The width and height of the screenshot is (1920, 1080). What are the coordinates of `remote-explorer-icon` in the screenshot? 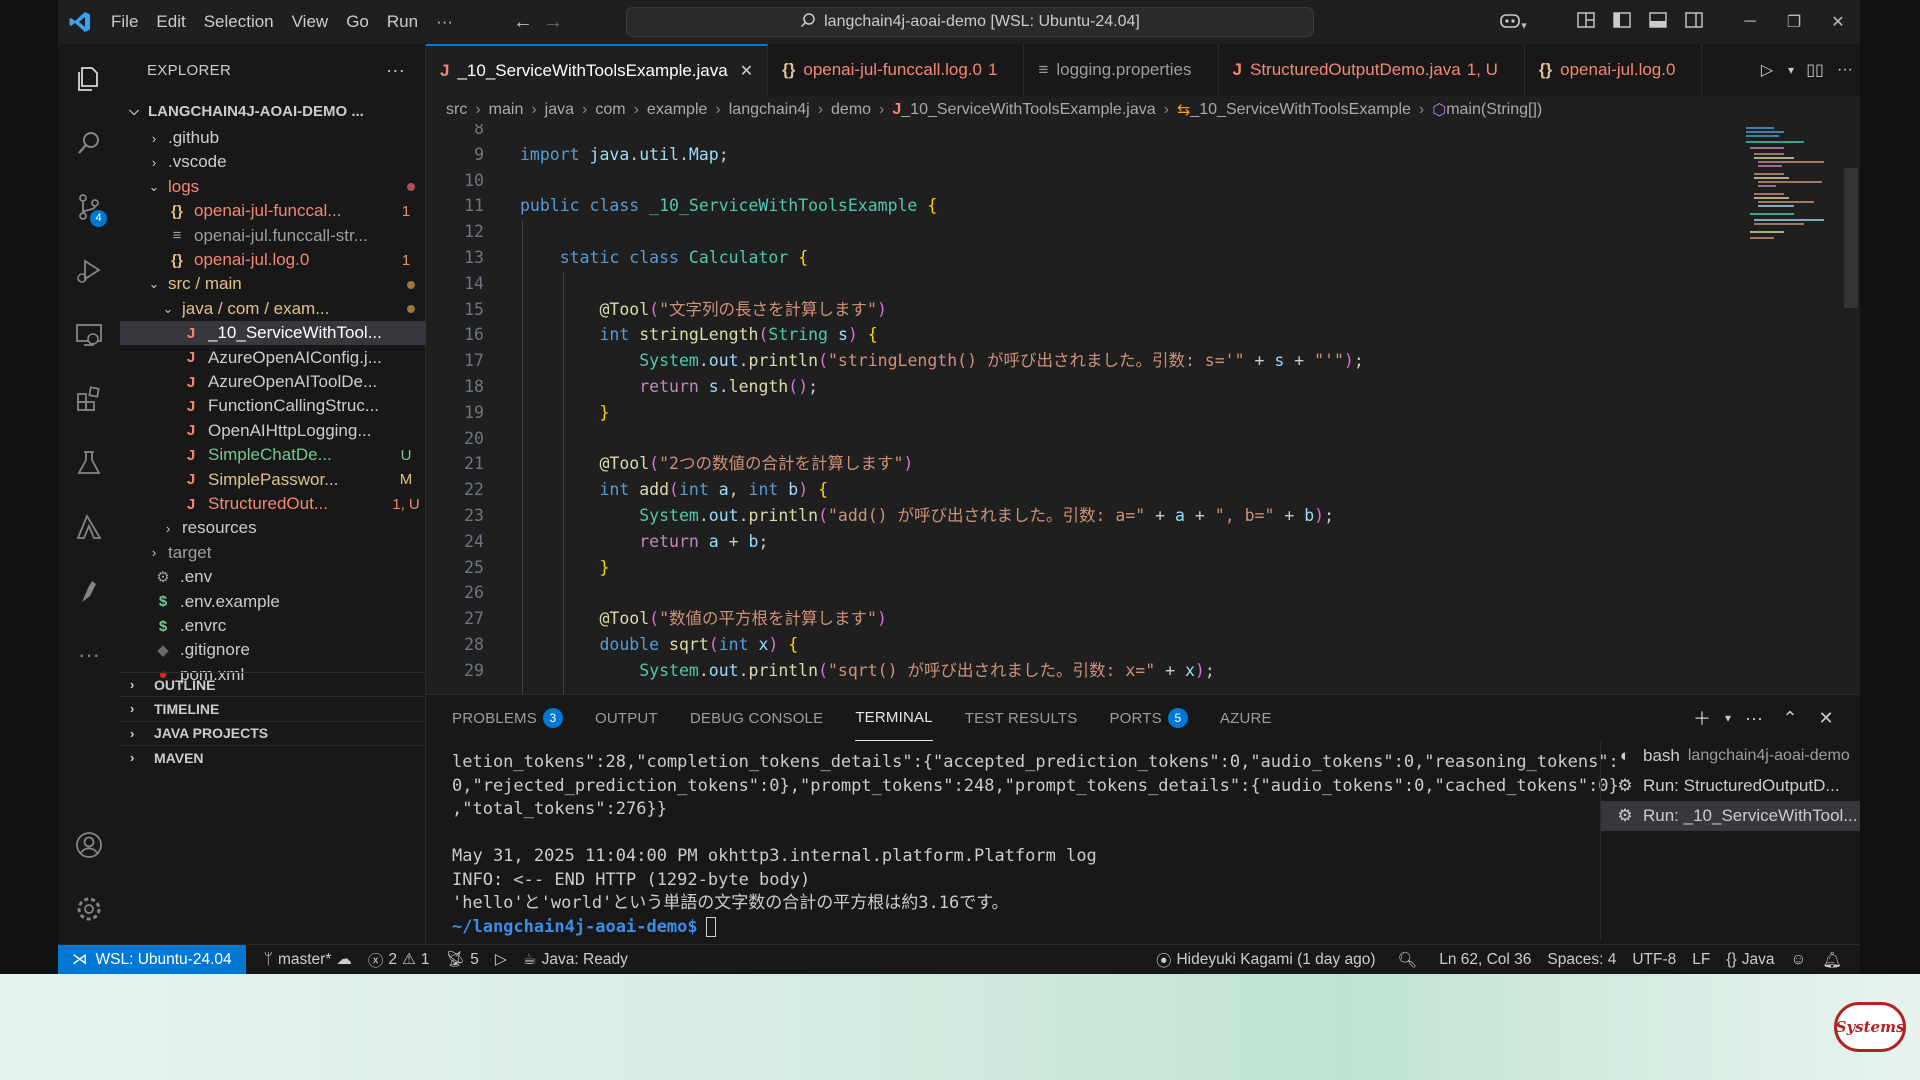 It's located at (89, 335).